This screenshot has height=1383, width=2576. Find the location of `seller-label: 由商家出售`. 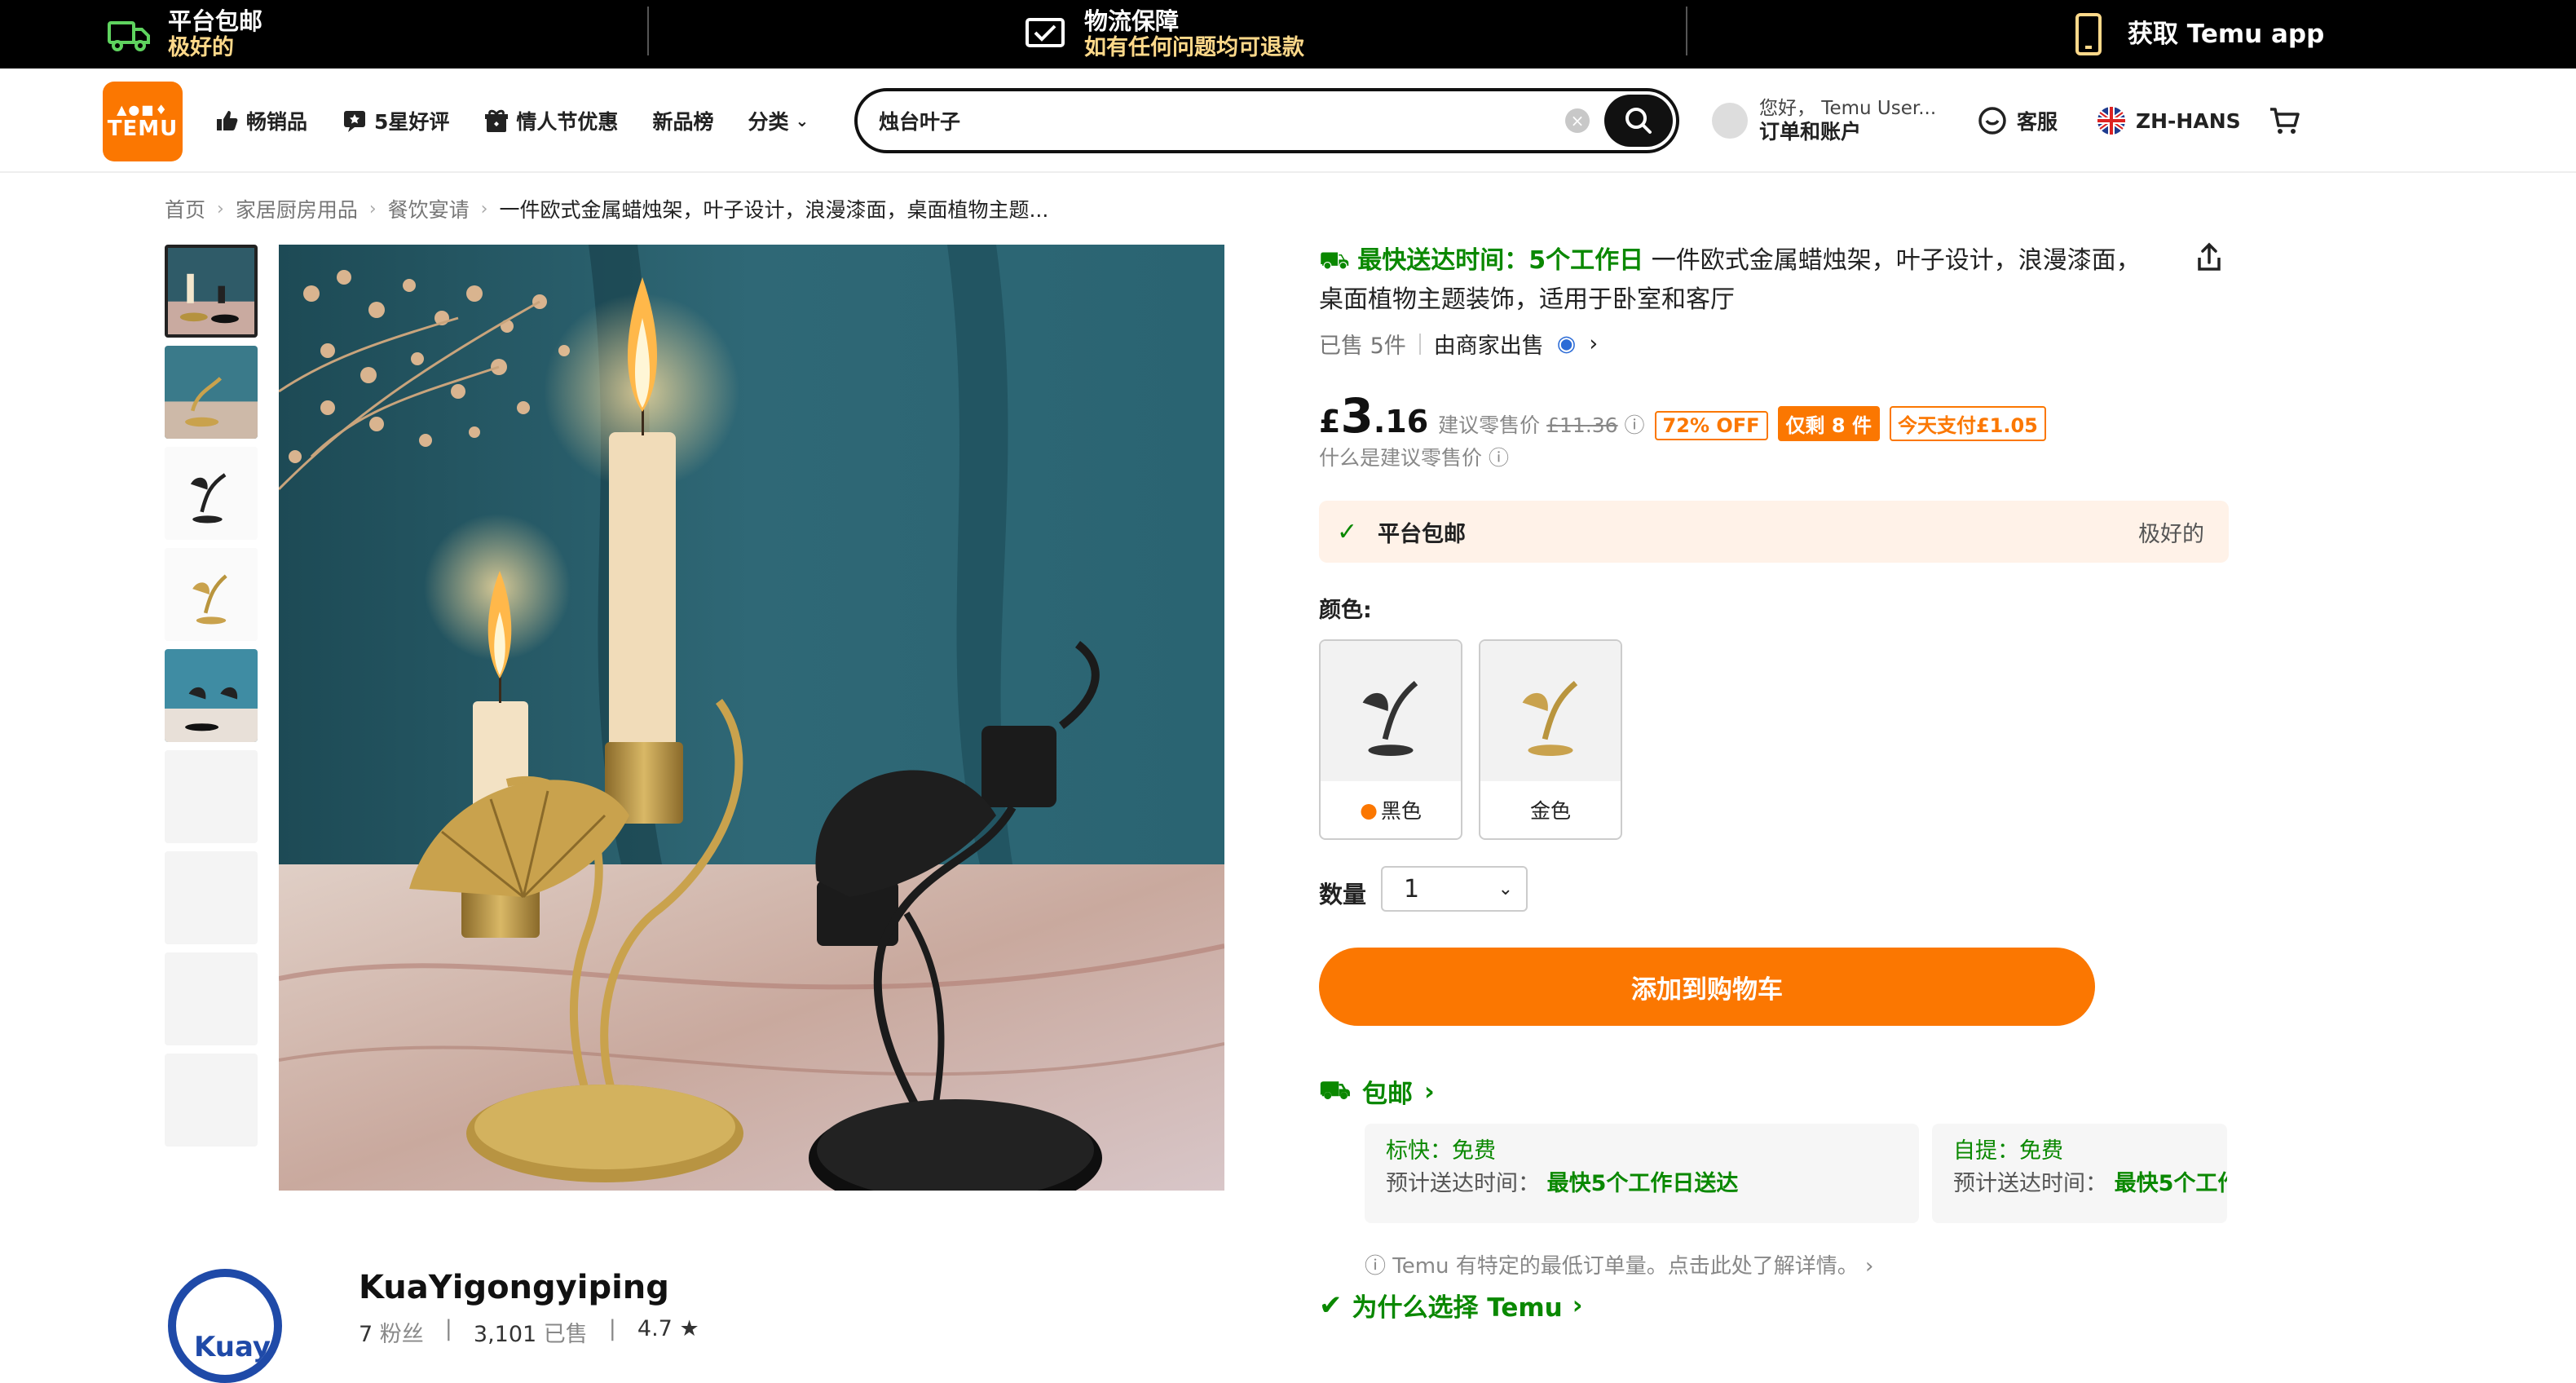

seller-label: 由商家出售 is located at coordinates (1489, 344).